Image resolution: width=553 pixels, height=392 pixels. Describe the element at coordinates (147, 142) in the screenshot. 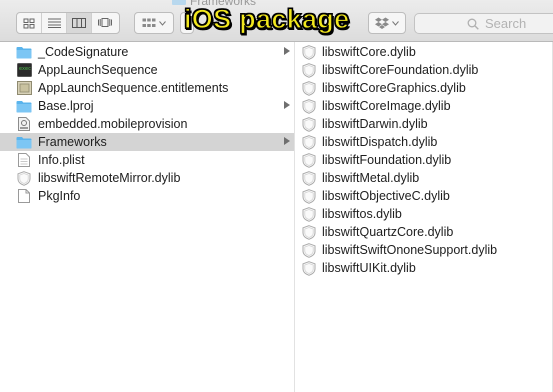

I see `file-row: Frameworks` at that location.